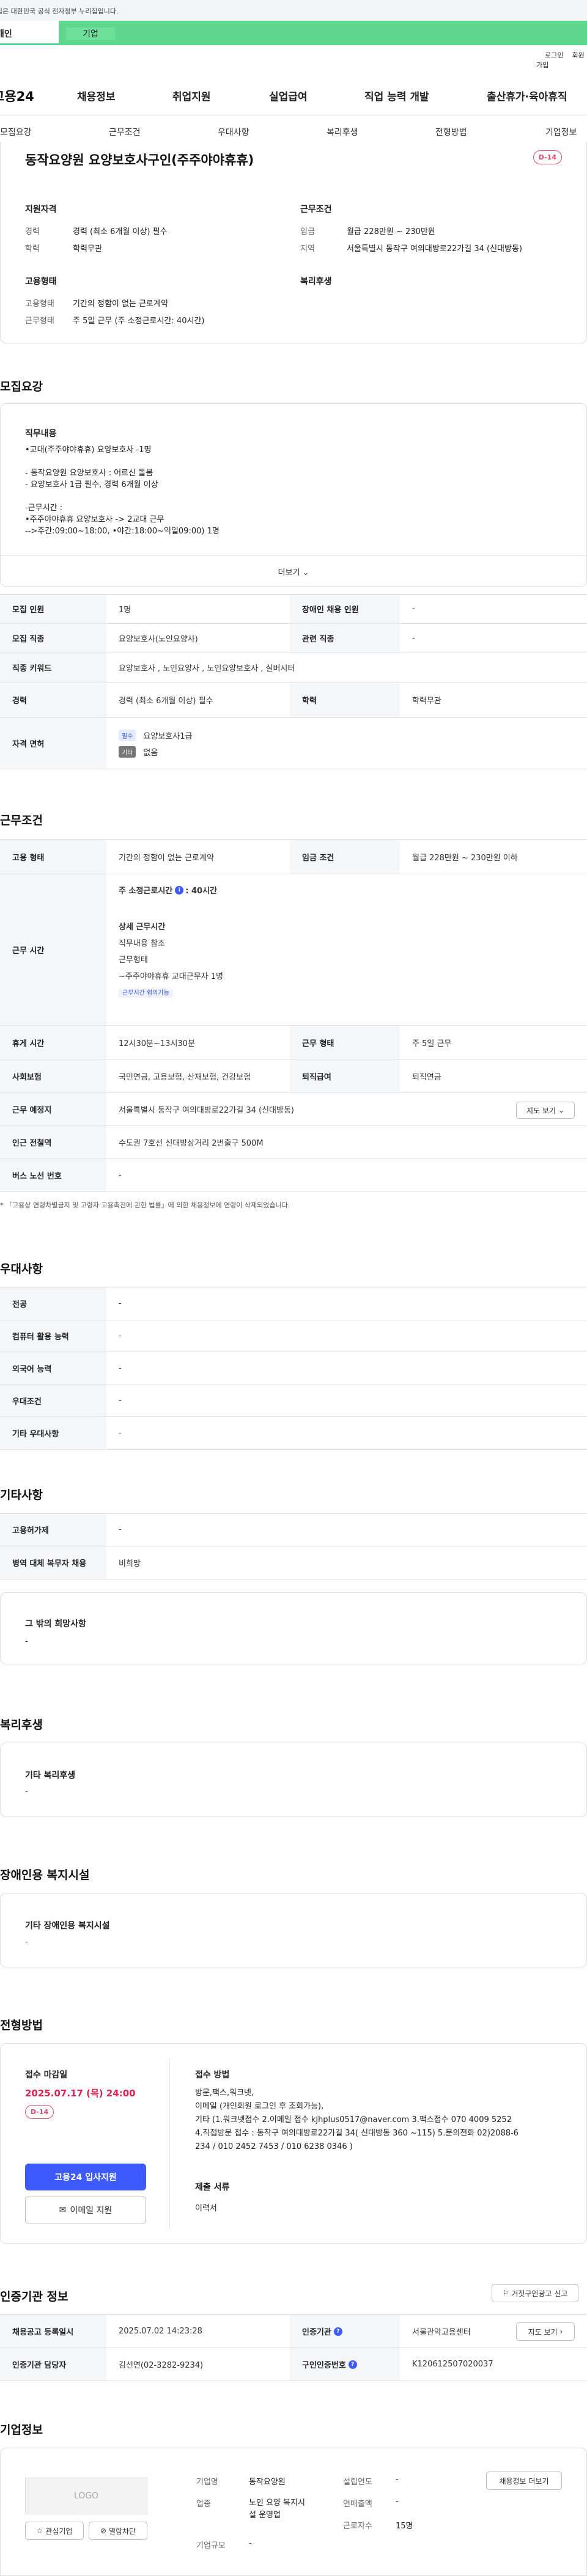  What do you see at coordinates (293, 10) in the screenshot?
I see `gov-banner: 이 누리집은 대한민국 공식 전자정부 누리집입니다.` at bounding box center [293, 10].